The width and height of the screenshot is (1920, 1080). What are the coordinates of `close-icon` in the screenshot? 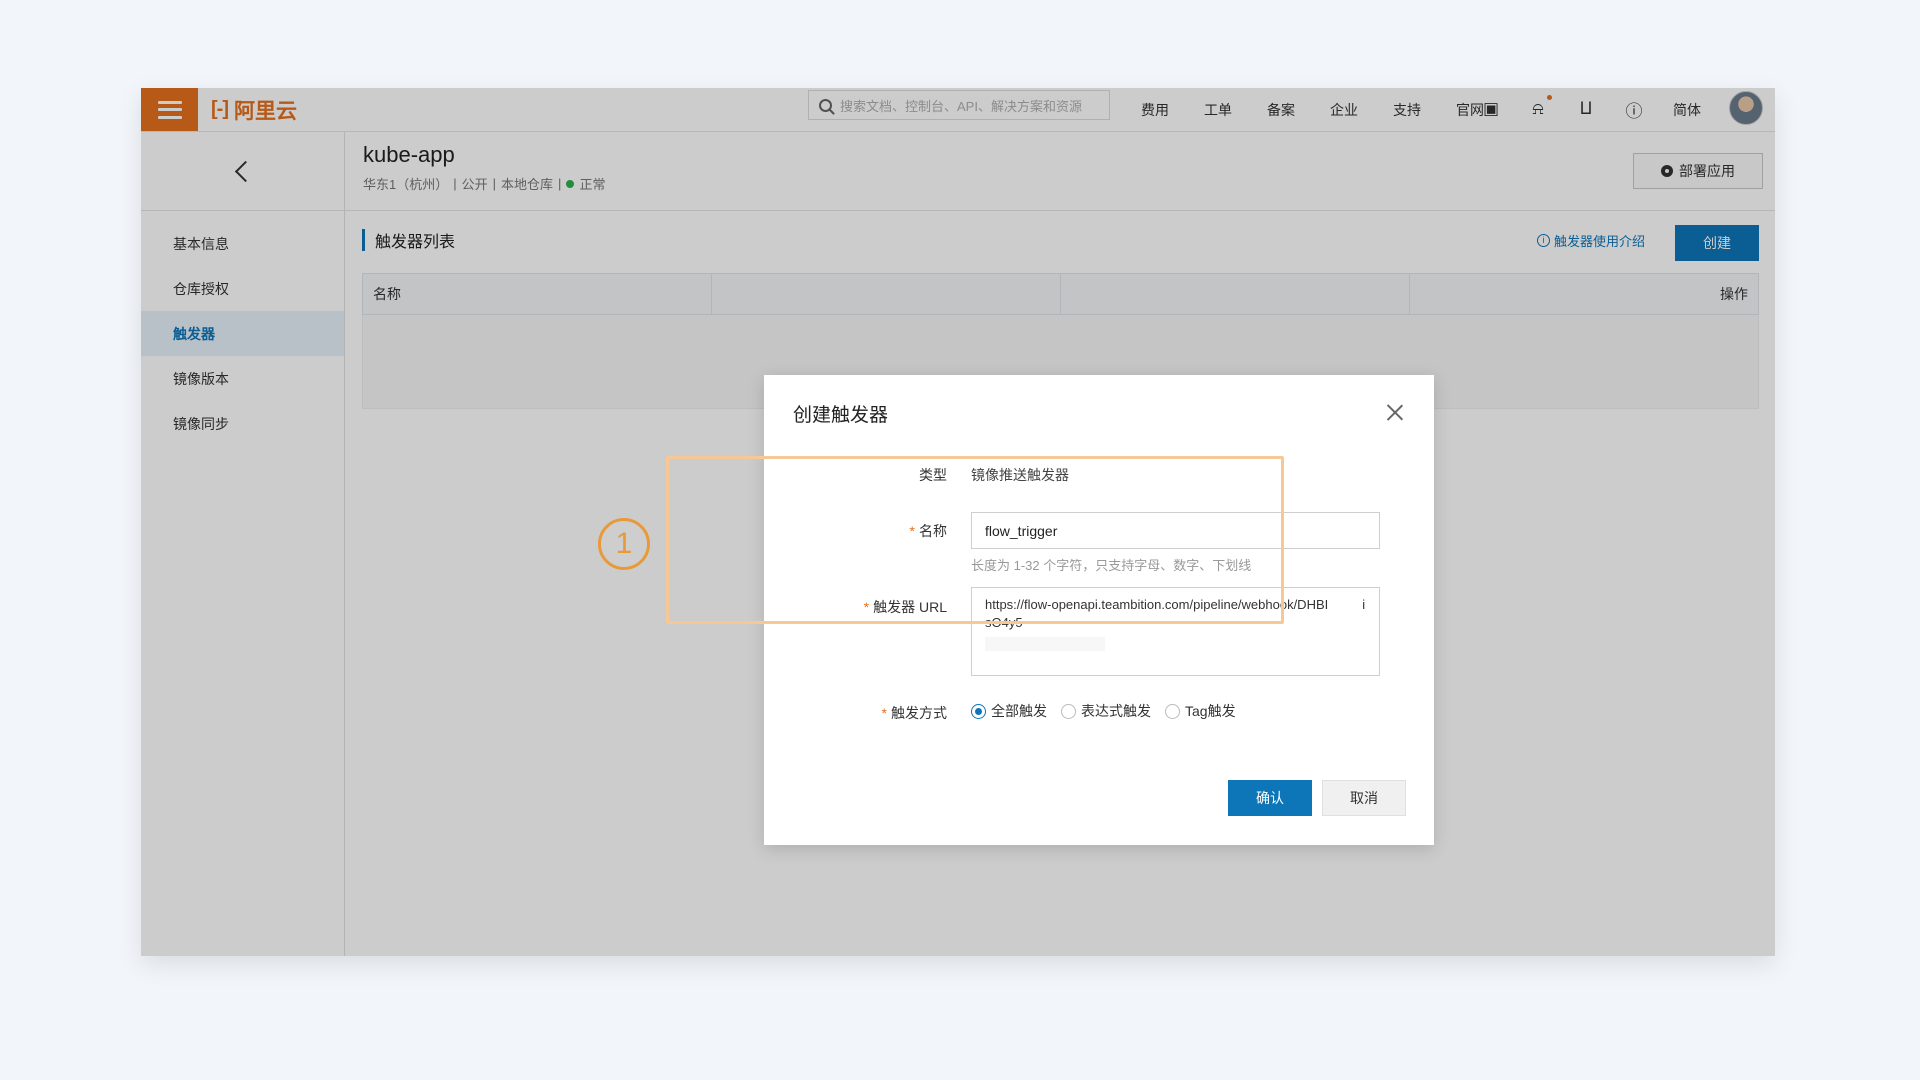 It's located at (1395, 412).